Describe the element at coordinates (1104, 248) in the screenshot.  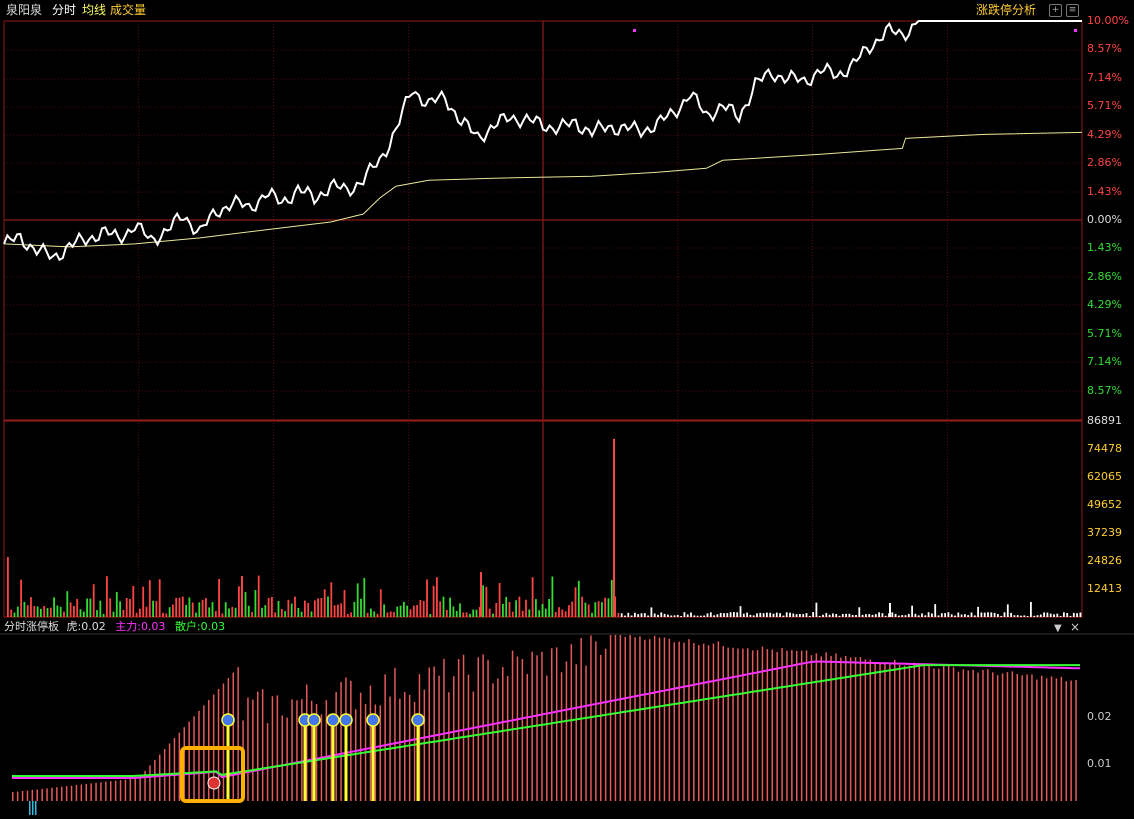
I see `price-tick: 1.43%` at that location.